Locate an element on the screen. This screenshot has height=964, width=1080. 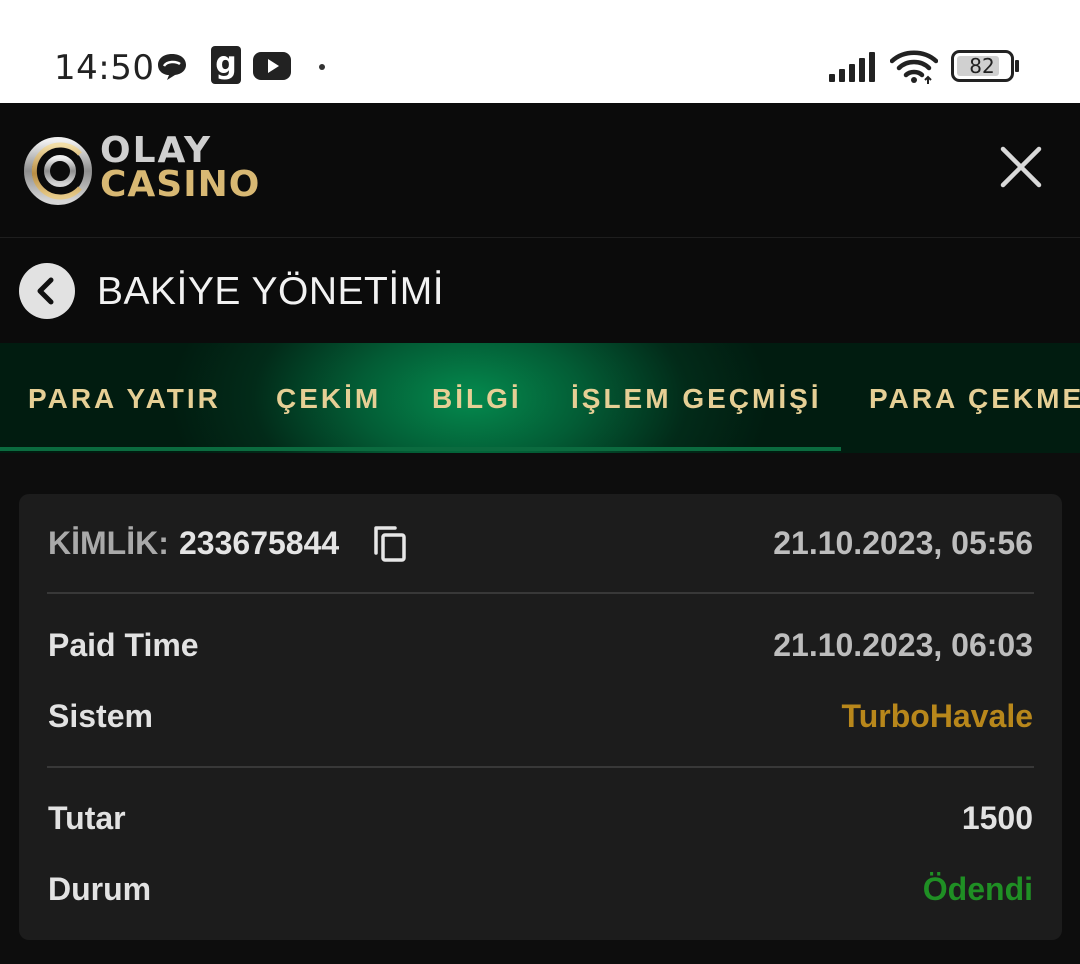
g-app-icon: g is located at coordinates (226, 65).